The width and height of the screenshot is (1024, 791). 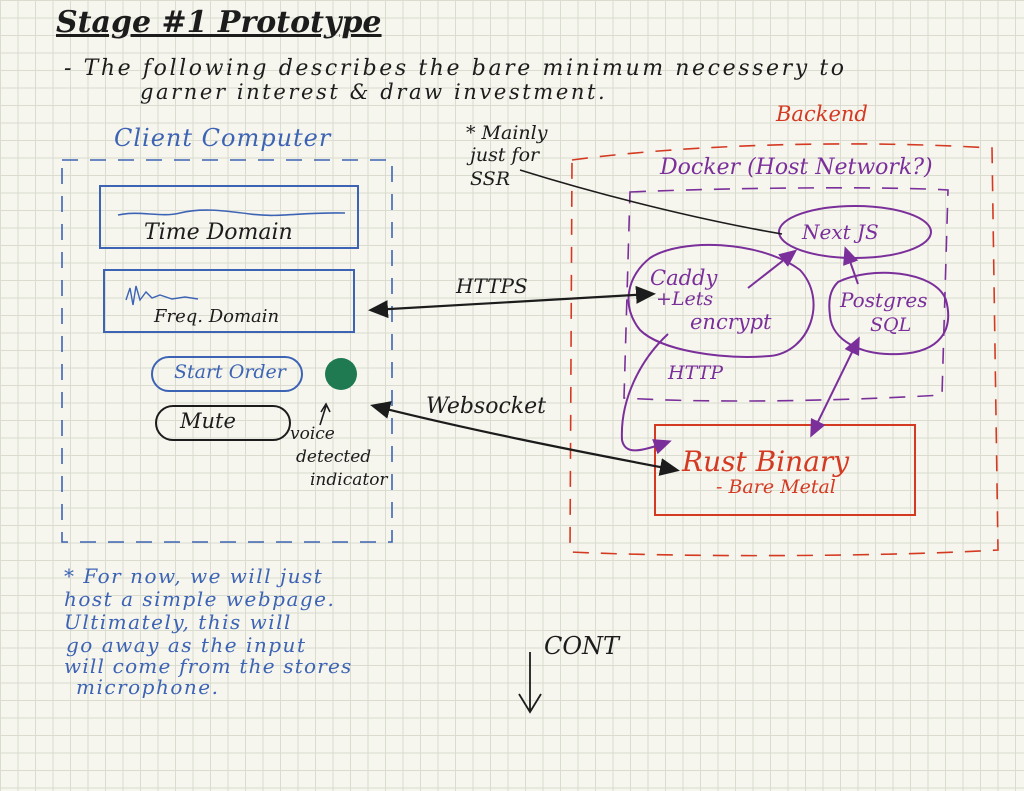 What do you see at coordinates (766, 461) in the screenshot?
I see `rust-binary-label: Rust Binary` at bounding box center [766, 461].